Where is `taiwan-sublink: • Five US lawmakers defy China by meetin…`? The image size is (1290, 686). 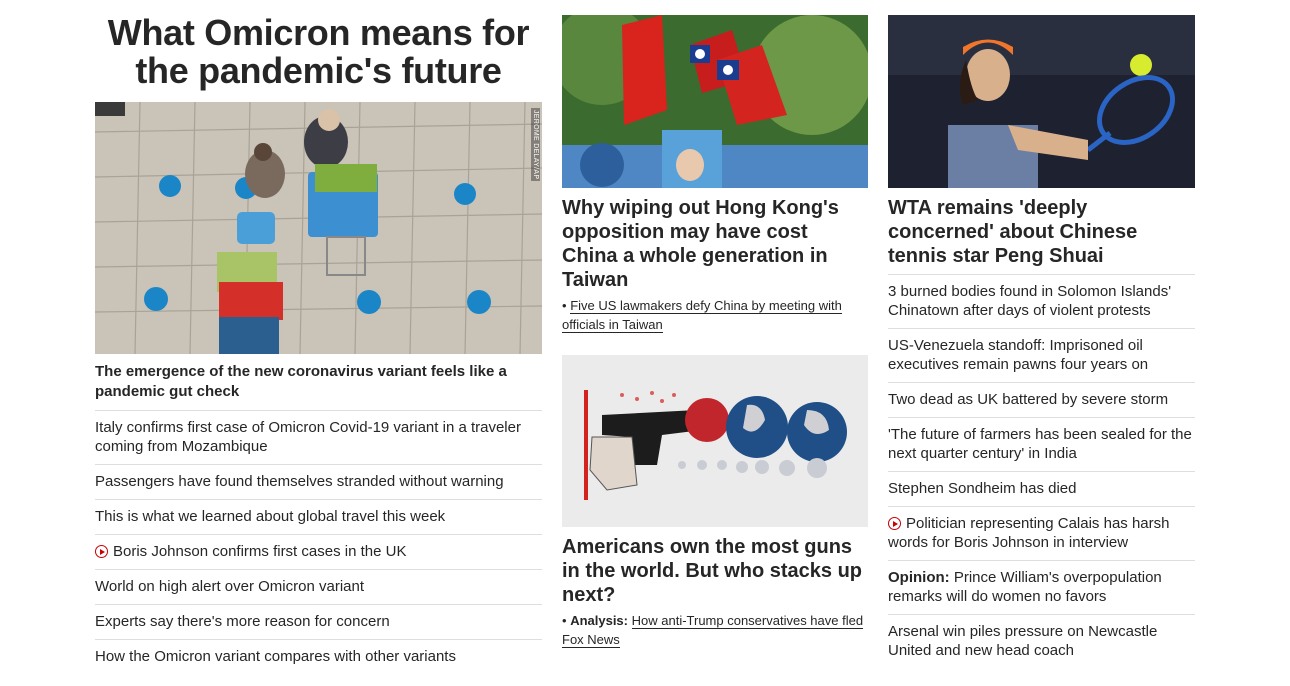
taiwan-sublink: • Five US lawmakers defy China by meetin… is located at coordinates (715, 315).